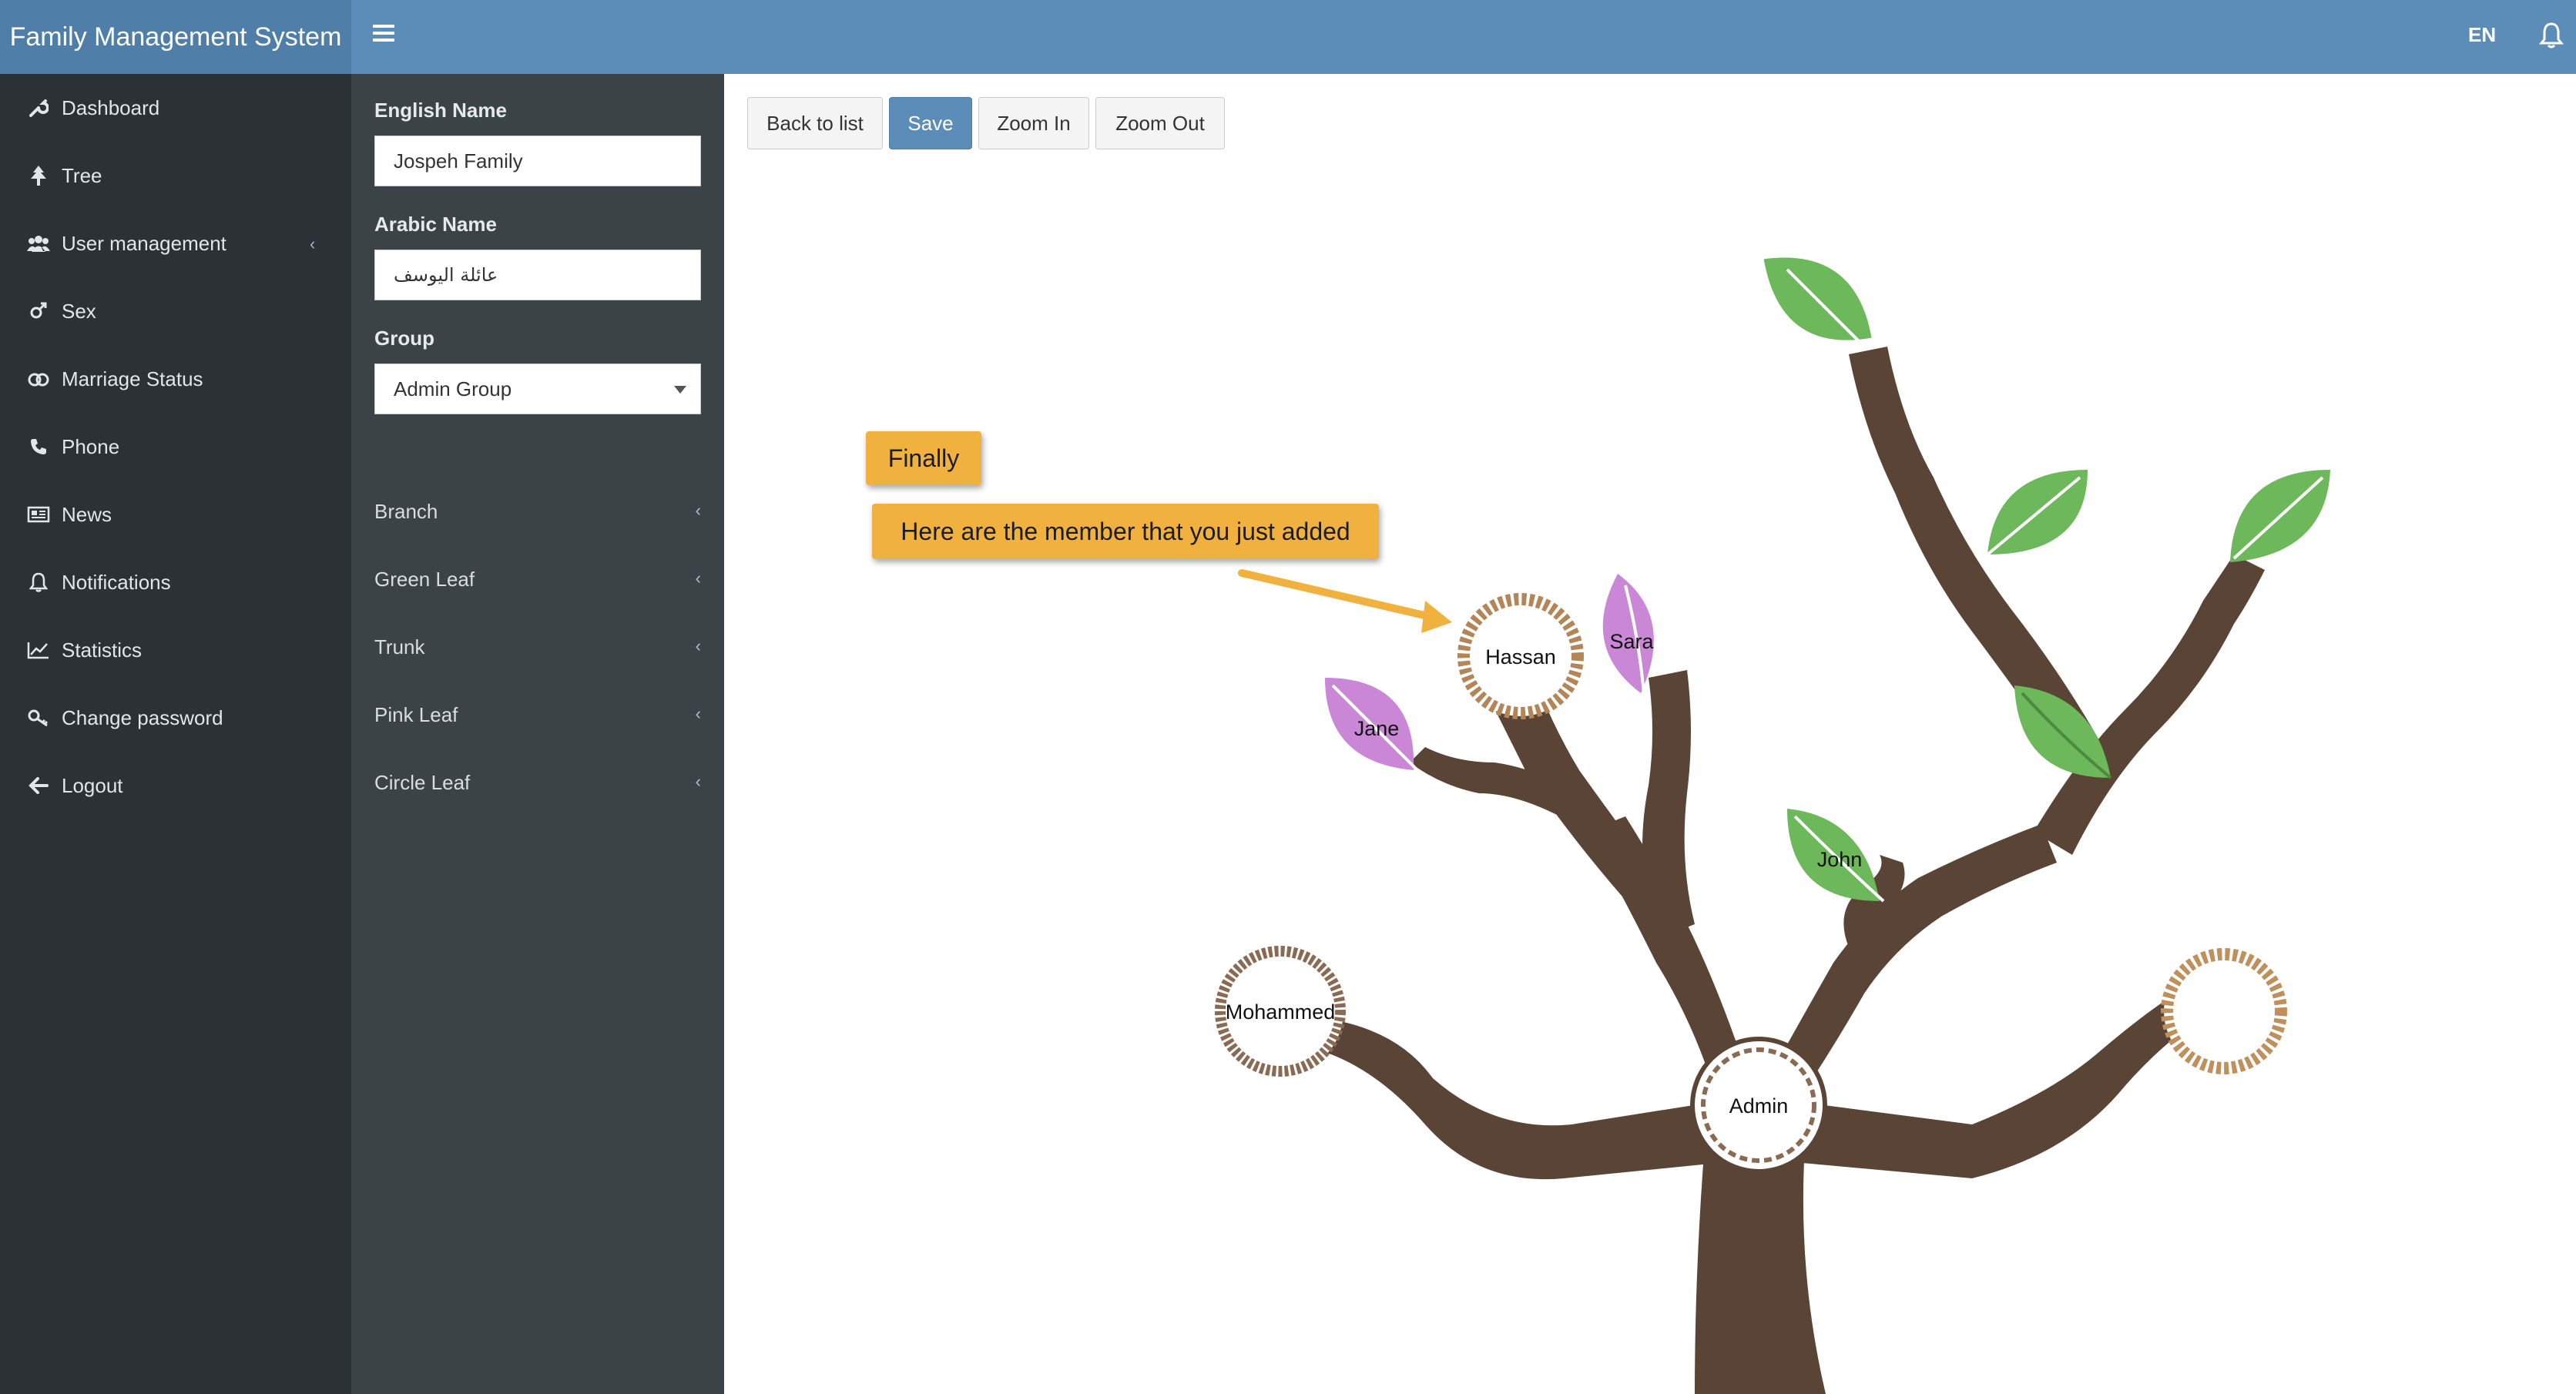 The image size is (2576, 1394). I want to click on sidebar-item-label: Statistics, so click(102, 650).